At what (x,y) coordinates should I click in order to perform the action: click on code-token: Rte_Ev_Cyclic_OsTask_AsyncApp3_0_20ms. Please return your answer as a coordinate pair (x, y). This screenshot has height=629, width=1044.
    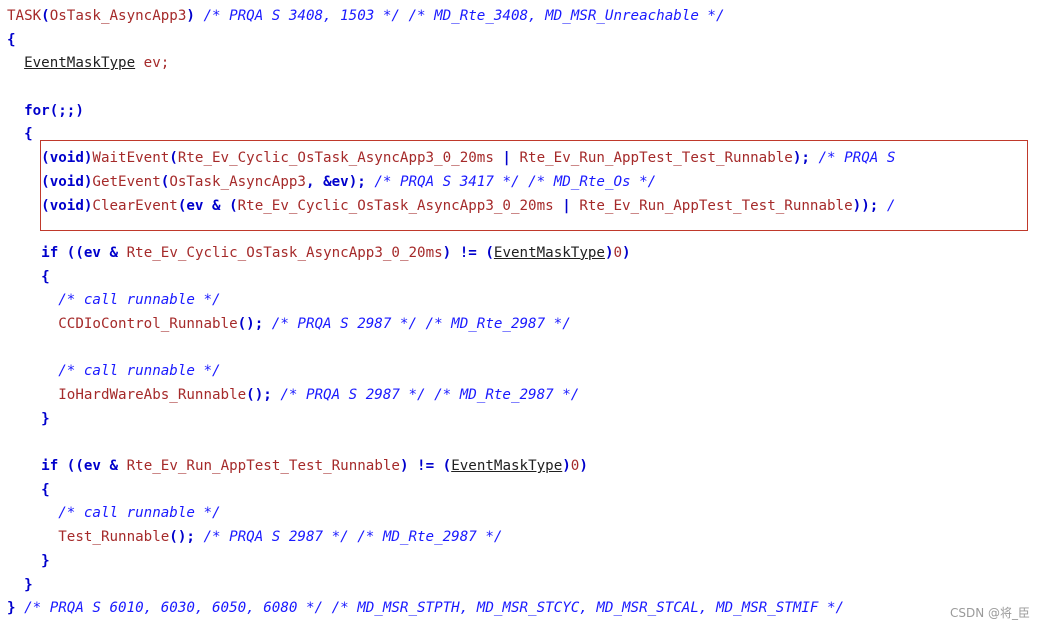
    Looking at the image, I should click on (284, 252).